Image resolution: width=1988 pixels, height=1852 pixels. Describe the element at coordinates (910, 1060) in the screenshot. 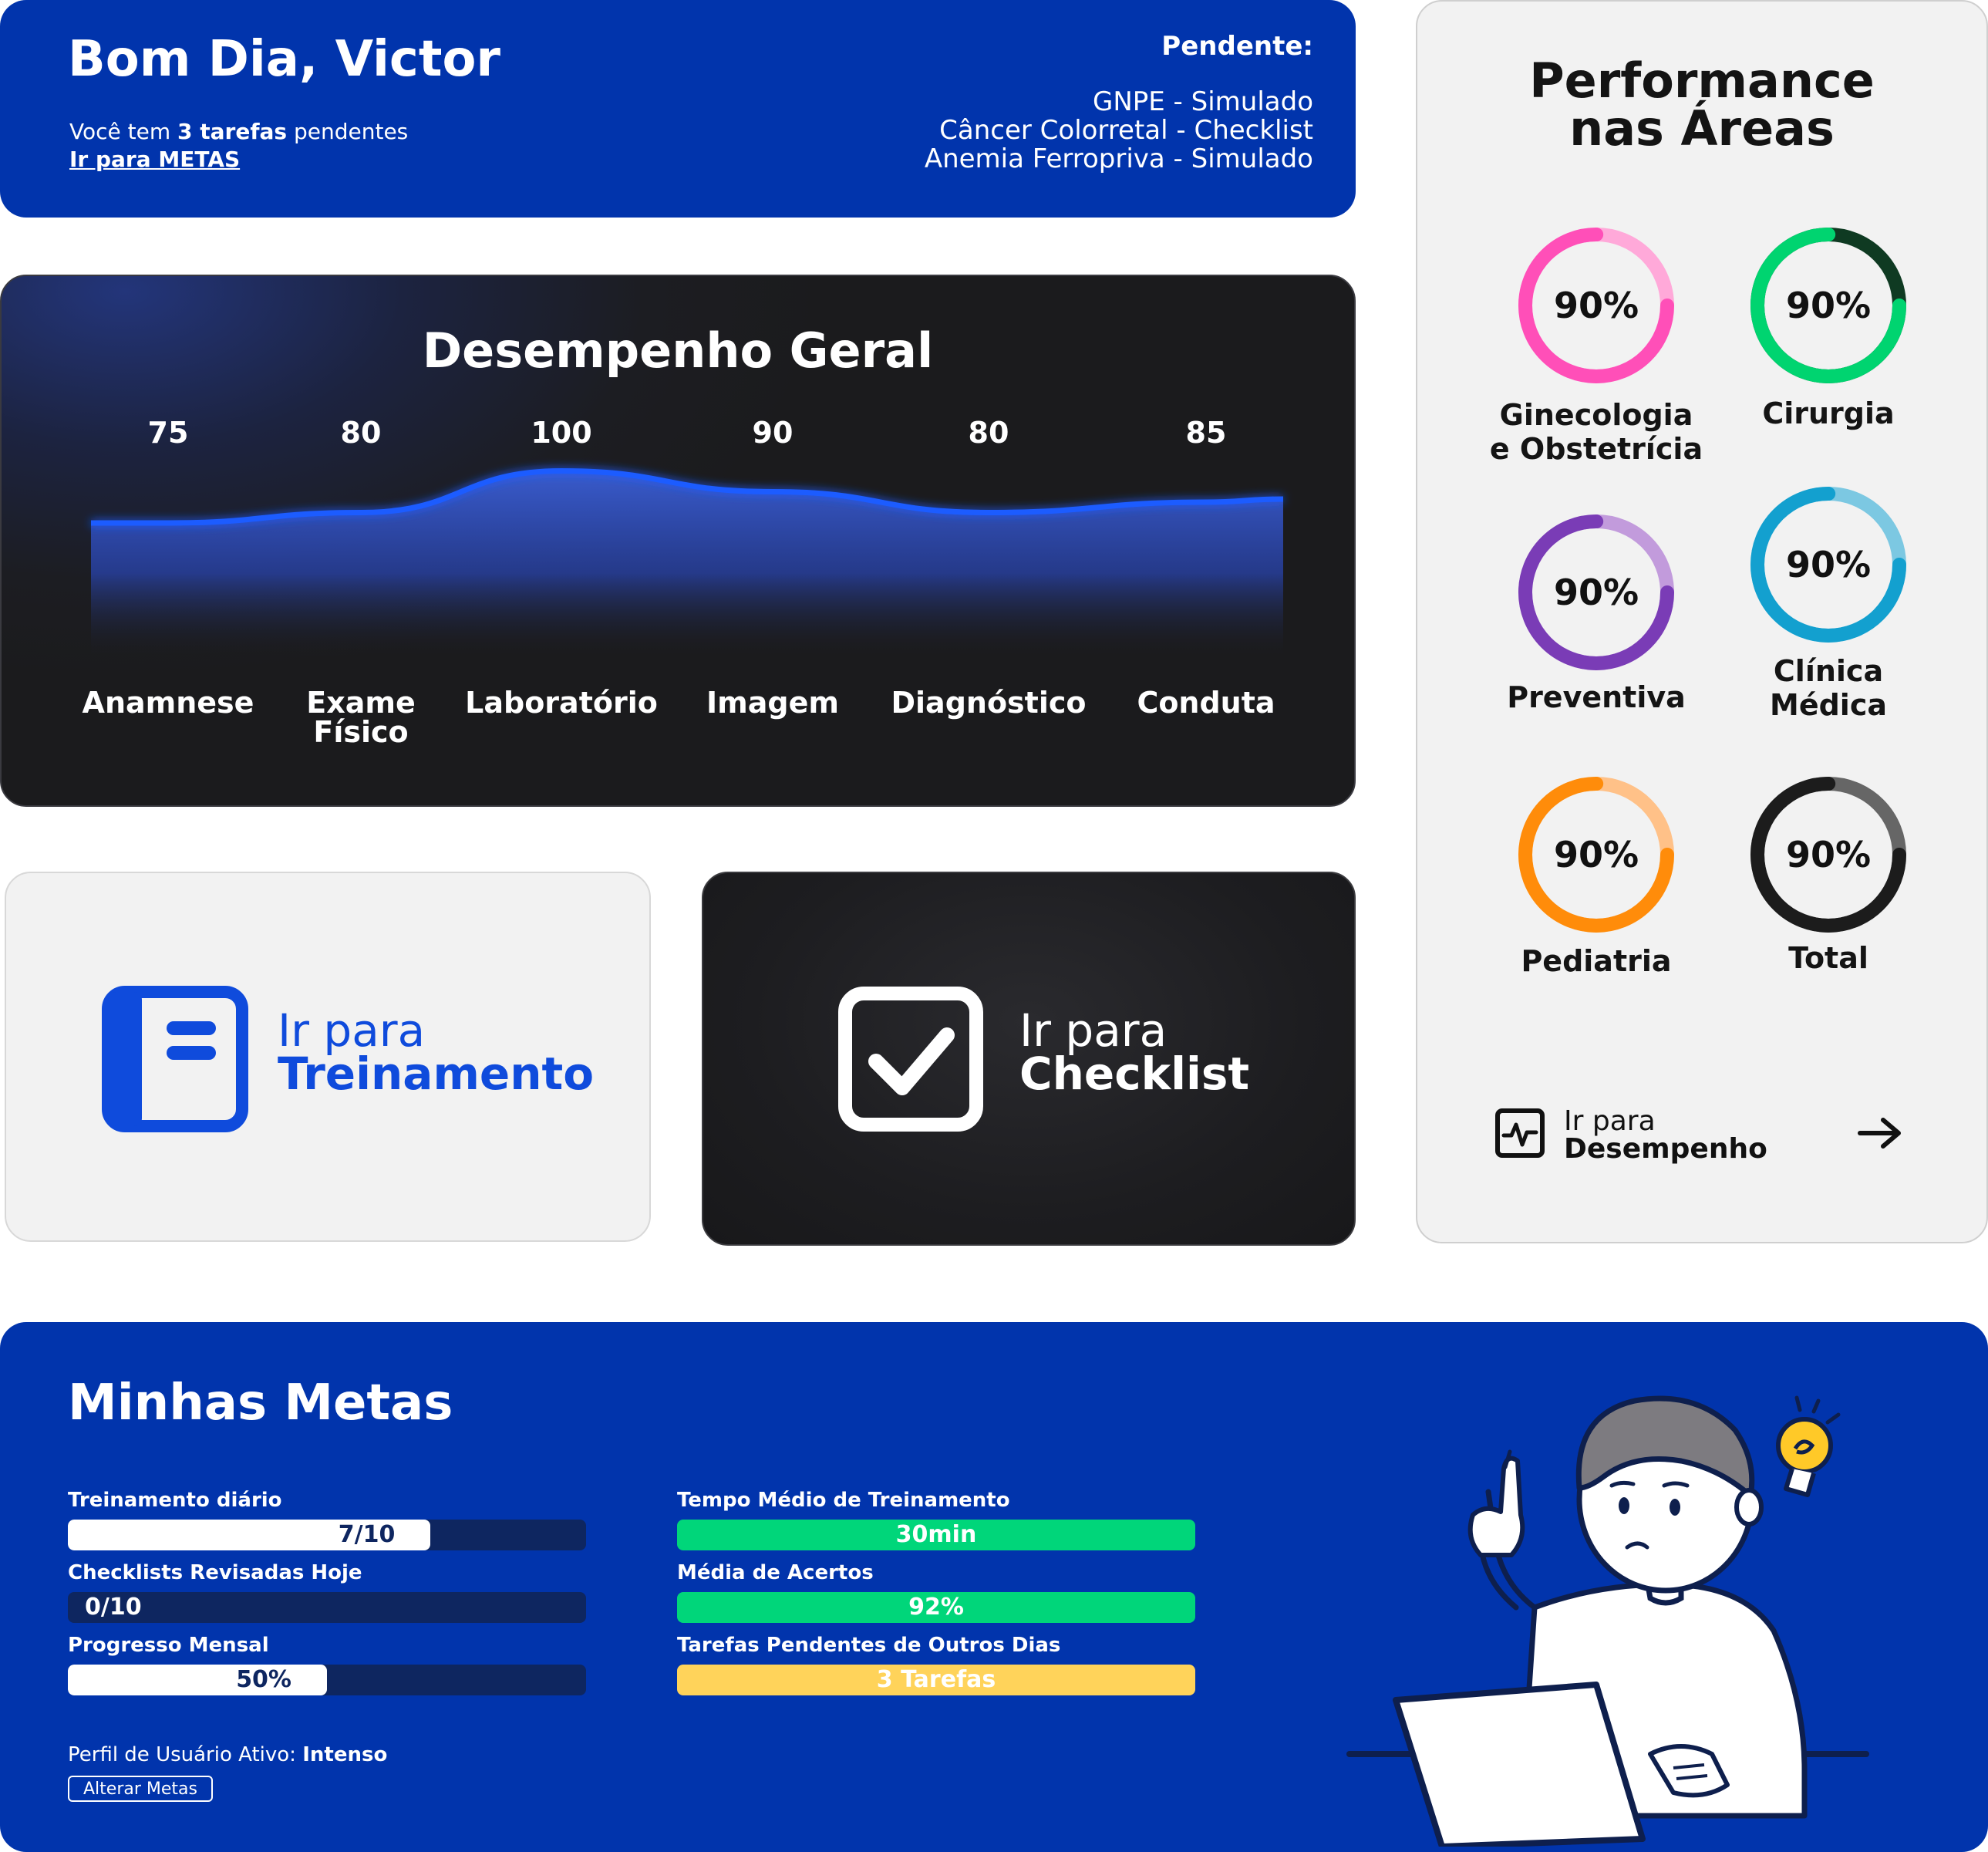

I see `checkbox-check-icon` at that location.